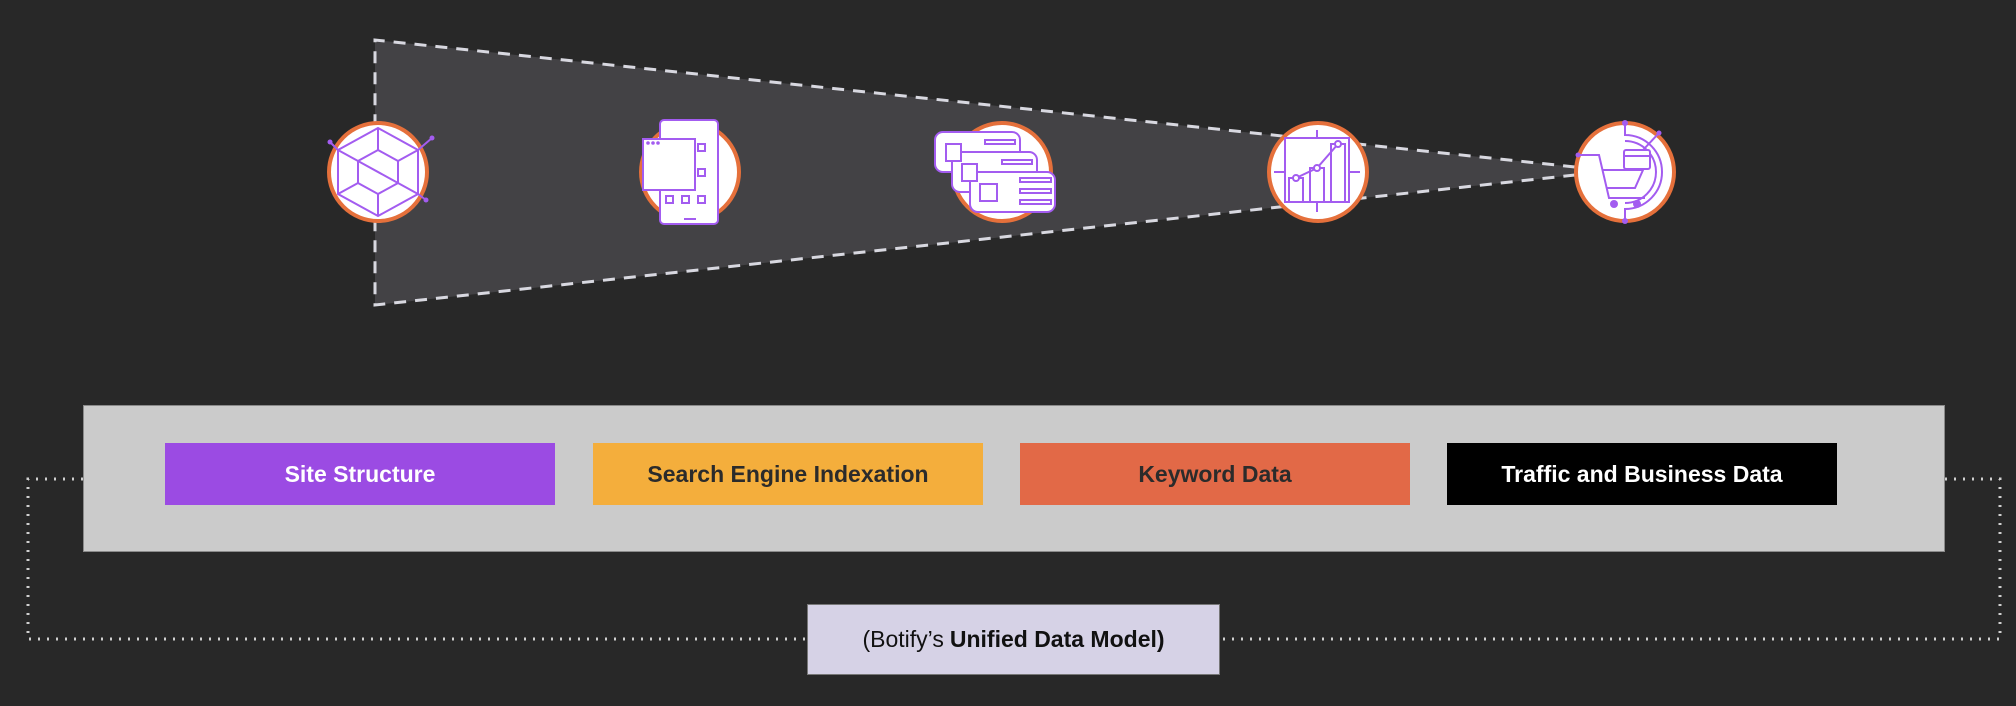 The width and height of the screenshot is (2016, 706). What do you see at coordinates (995, 172) in the screenshot?
I see `stacked-cards-icon` at bounding box center [995, 172].